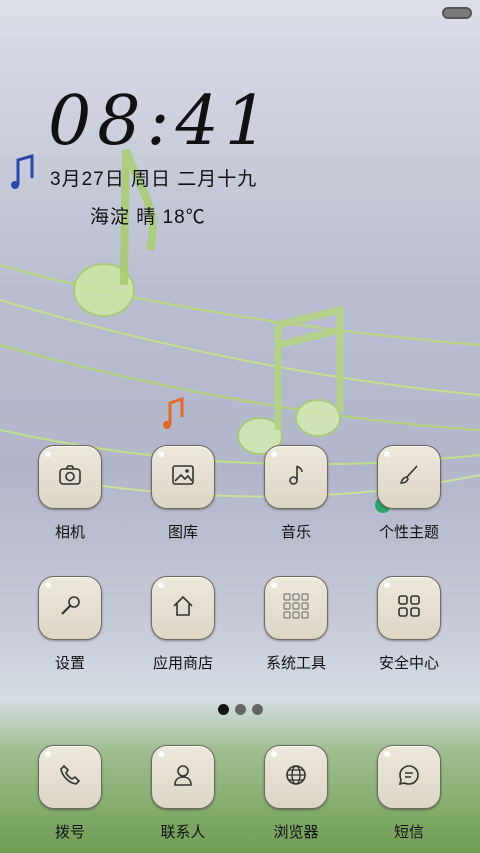  I want to click on lockscreen-date: 3月27日 周日 二月十九, so click(154, 179).